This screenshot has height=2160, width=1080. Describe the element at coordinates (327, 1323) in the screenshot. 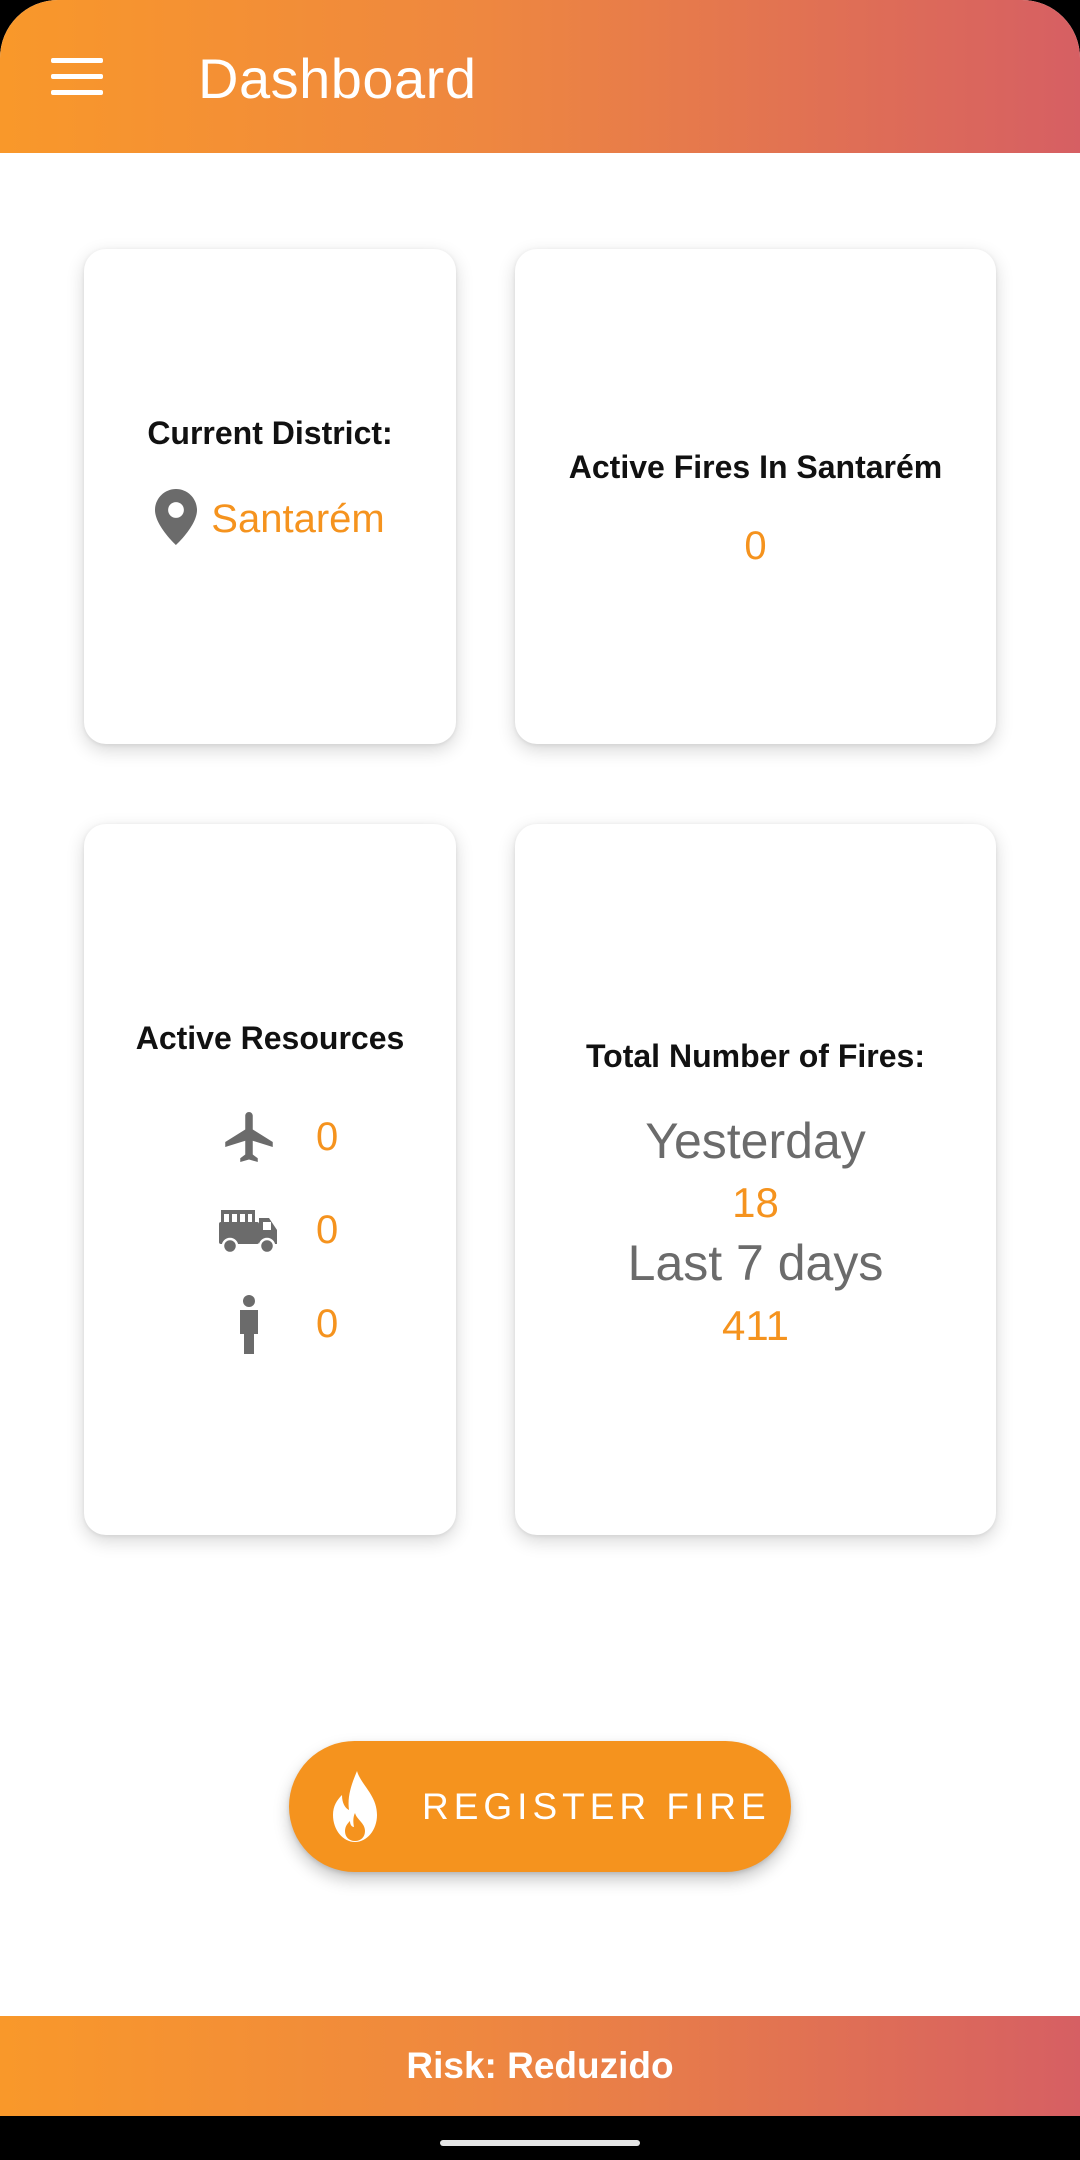

I see `personnel-count: 0` at that location.